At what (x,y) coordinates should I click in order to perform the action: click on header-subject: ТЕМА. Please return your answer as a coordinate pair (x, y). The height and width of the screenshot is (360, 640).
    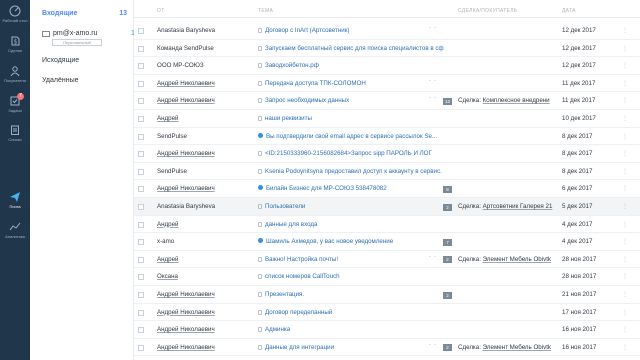
    Looking at the image, I should click on (265, 11).